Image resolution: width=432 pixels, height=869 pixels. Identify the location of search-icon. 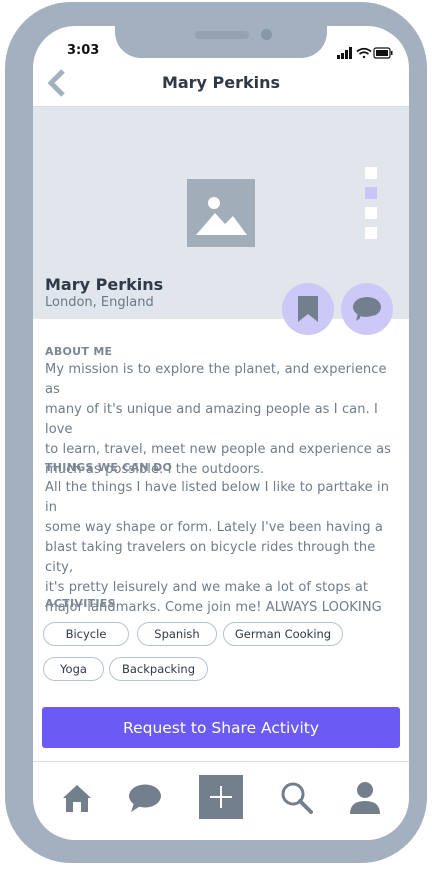
(297, 798).